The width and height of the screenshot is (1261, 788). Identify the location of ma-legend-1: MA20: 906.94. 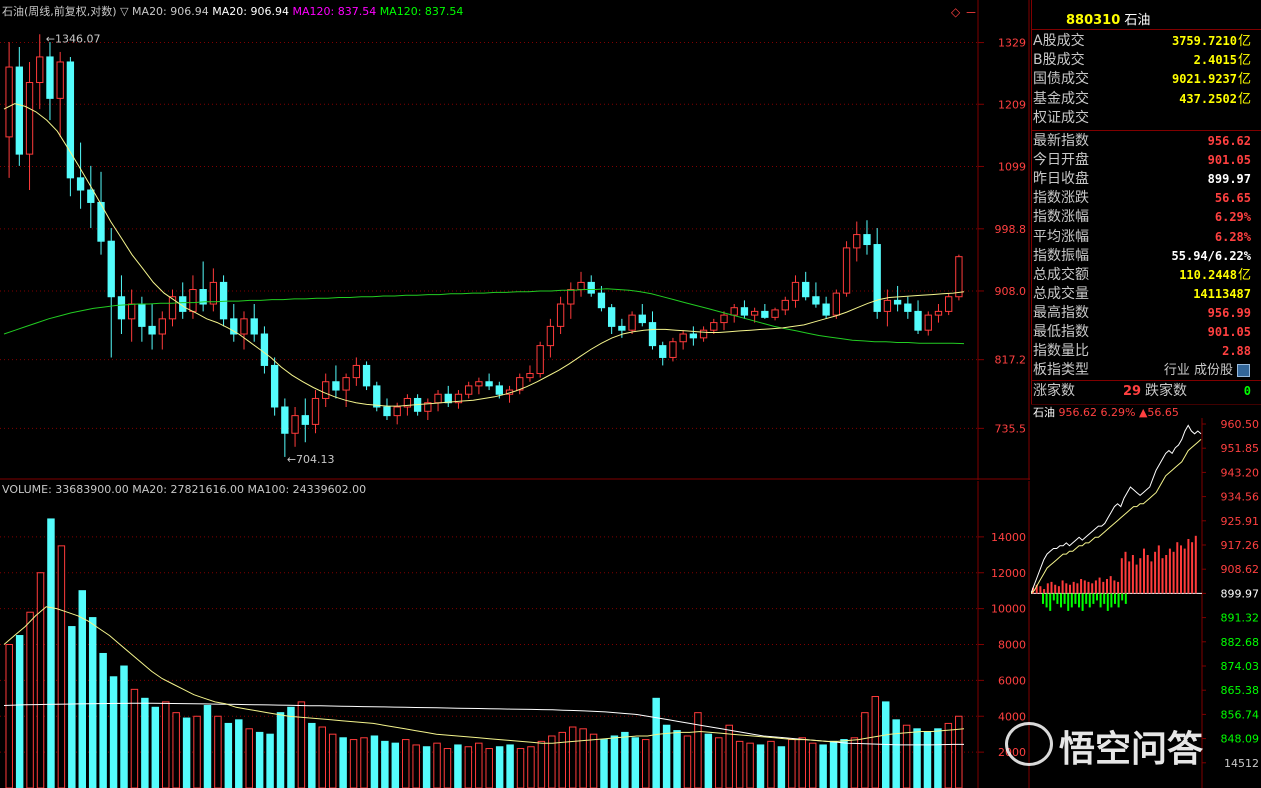
(250, 11).